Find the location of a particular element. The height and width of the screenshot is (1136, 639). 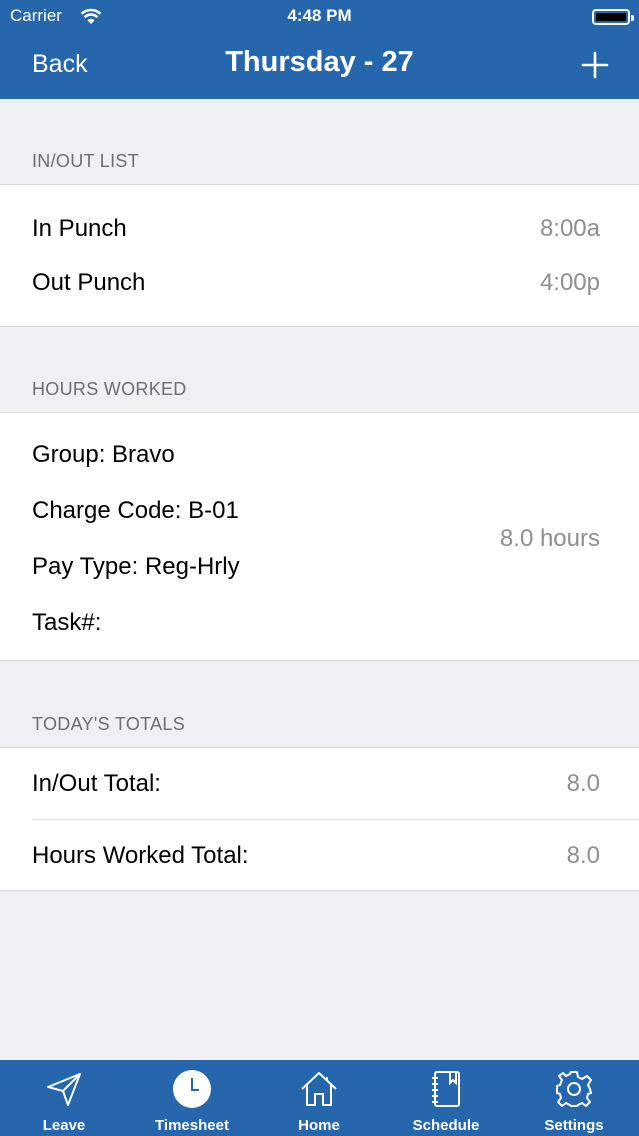

out-punch-label: Out Punch is located at coordinates (89, 282).